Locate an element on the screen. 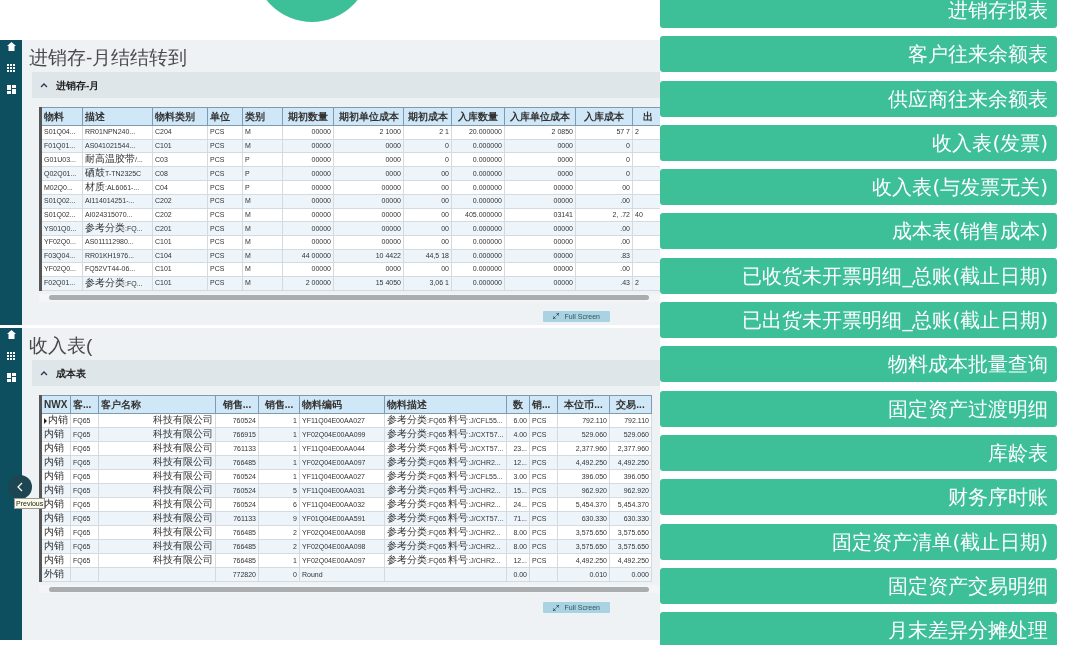  column-header: 期初成本 is located at coordinates (427, 116).